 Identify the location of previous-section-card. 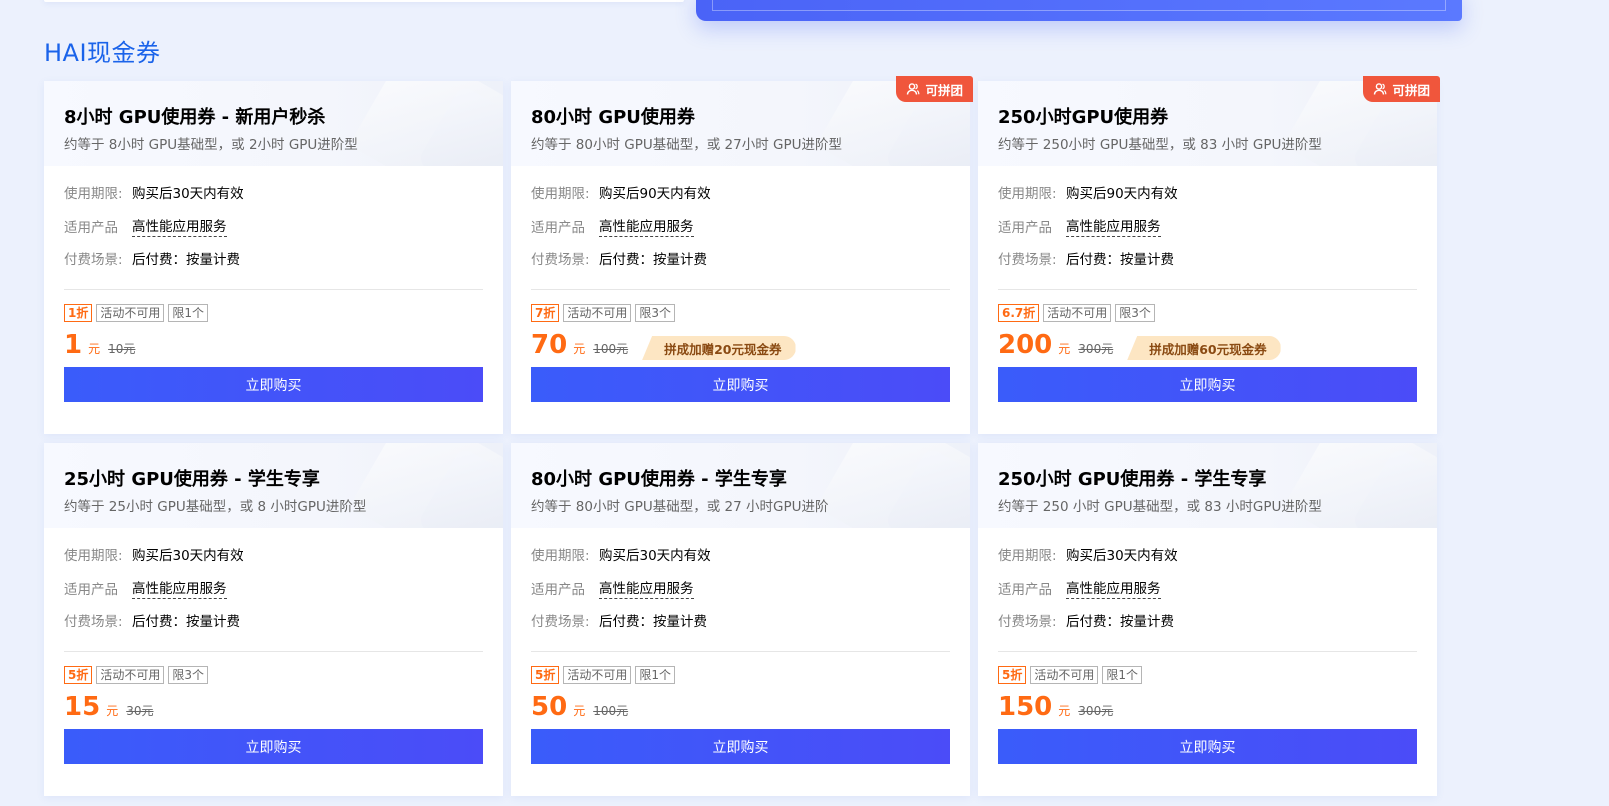
(364, 1).